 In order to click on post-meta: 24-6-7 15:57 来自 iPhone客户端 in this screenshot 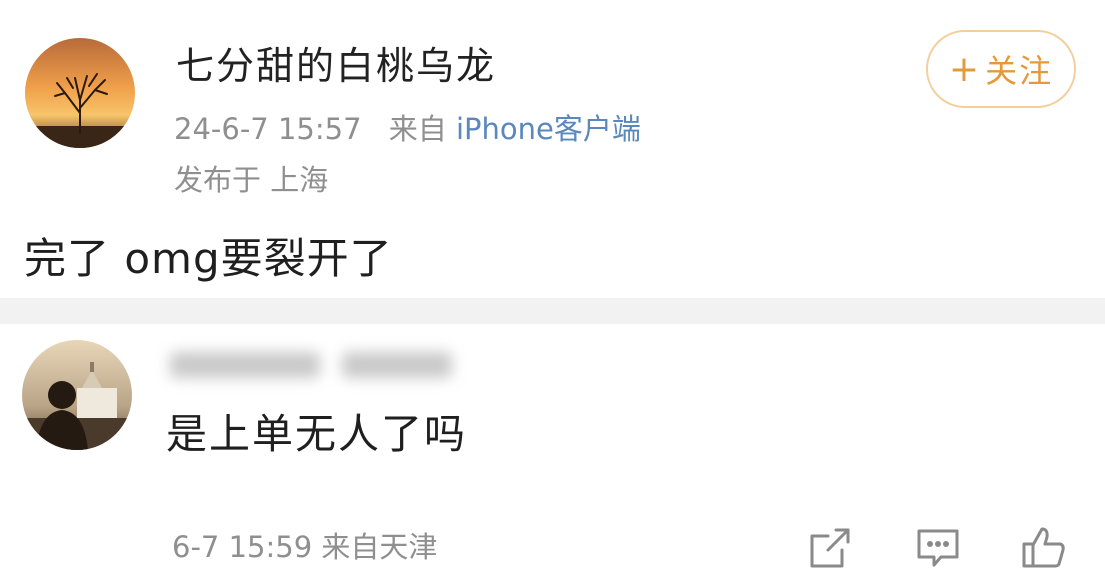, I will do `click(407, 129)`.